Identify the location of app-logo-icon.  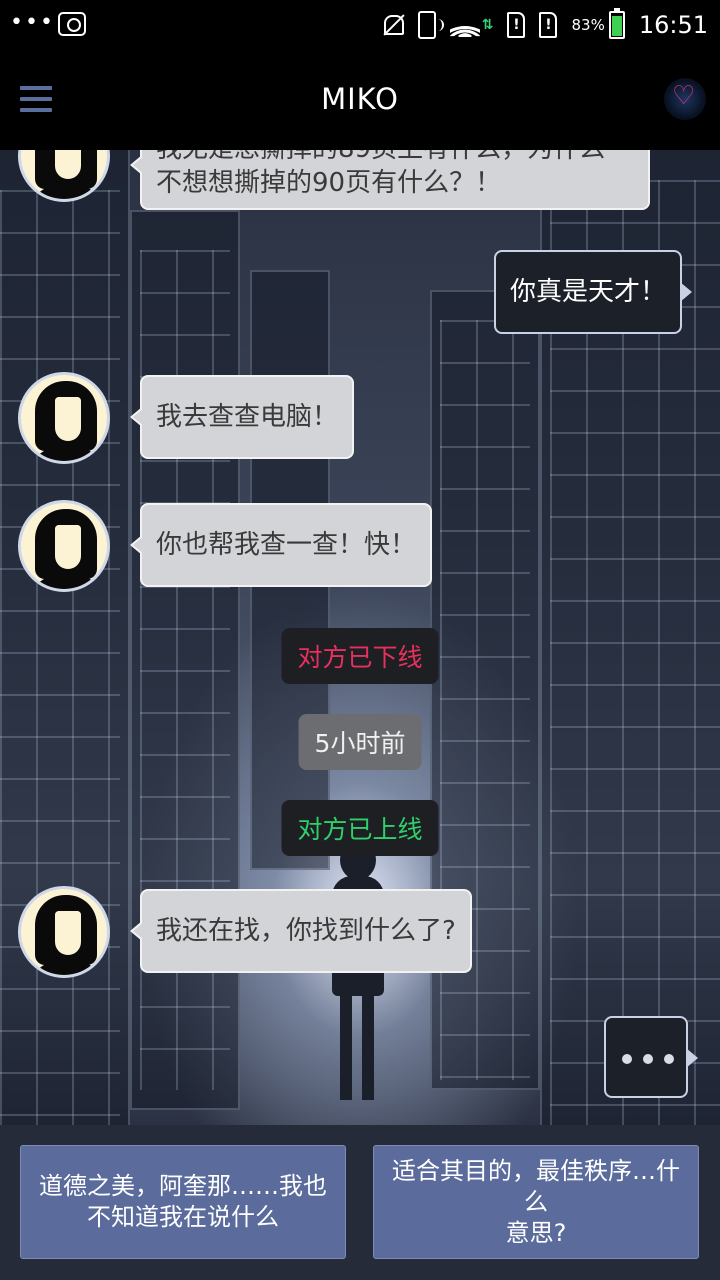
(685, 99).